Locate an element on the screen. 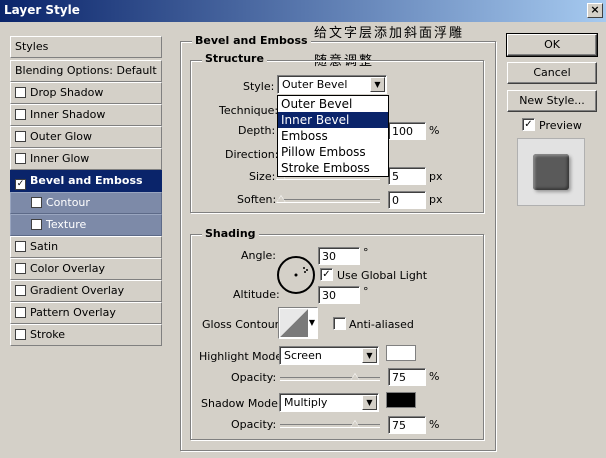  texture-checkbox is located at coordinates (36, 224).